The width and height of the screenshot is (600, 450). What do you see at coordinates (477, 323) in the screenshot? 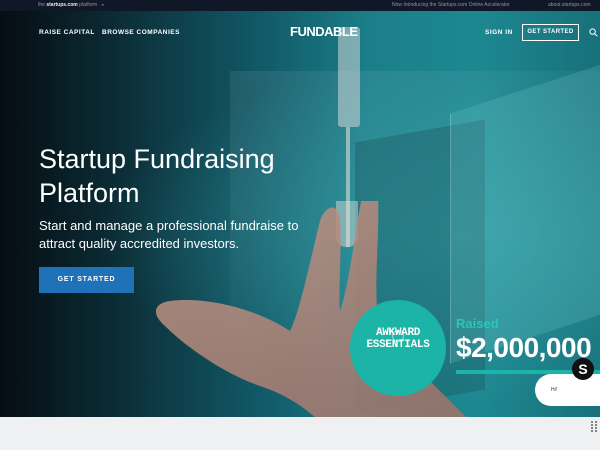
I see `raised-label: Raised` at bounding box center [477, 323].